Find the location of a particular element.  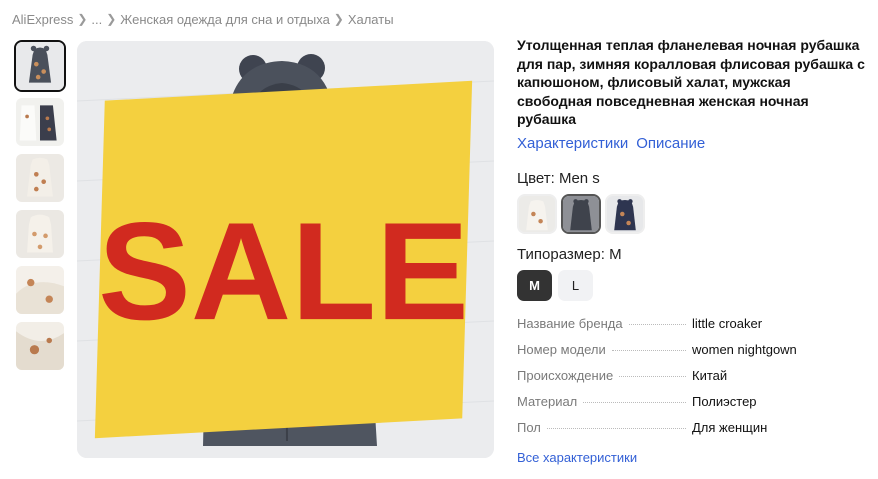

color-swatches is located at coordinates (692, 213).